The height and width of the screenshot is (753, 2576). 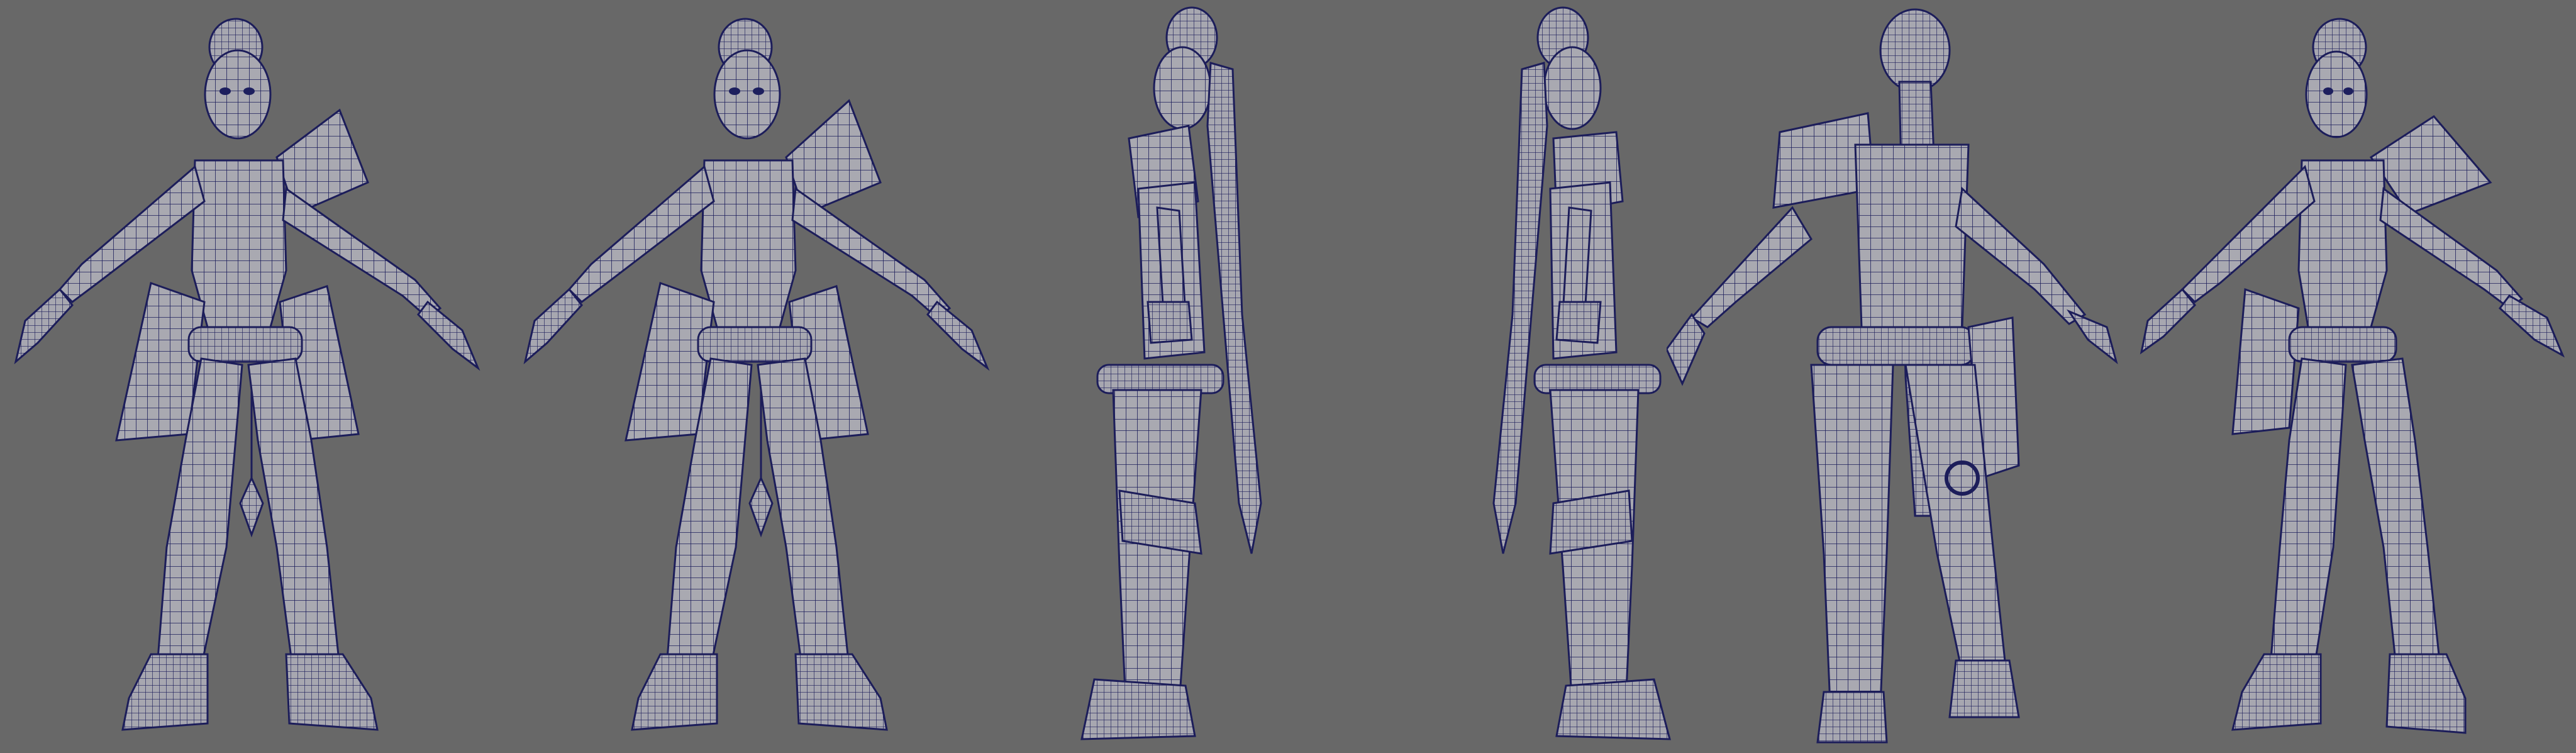 I want to click on wireframe-mesh-side-right, so click(x=1171, y=373).